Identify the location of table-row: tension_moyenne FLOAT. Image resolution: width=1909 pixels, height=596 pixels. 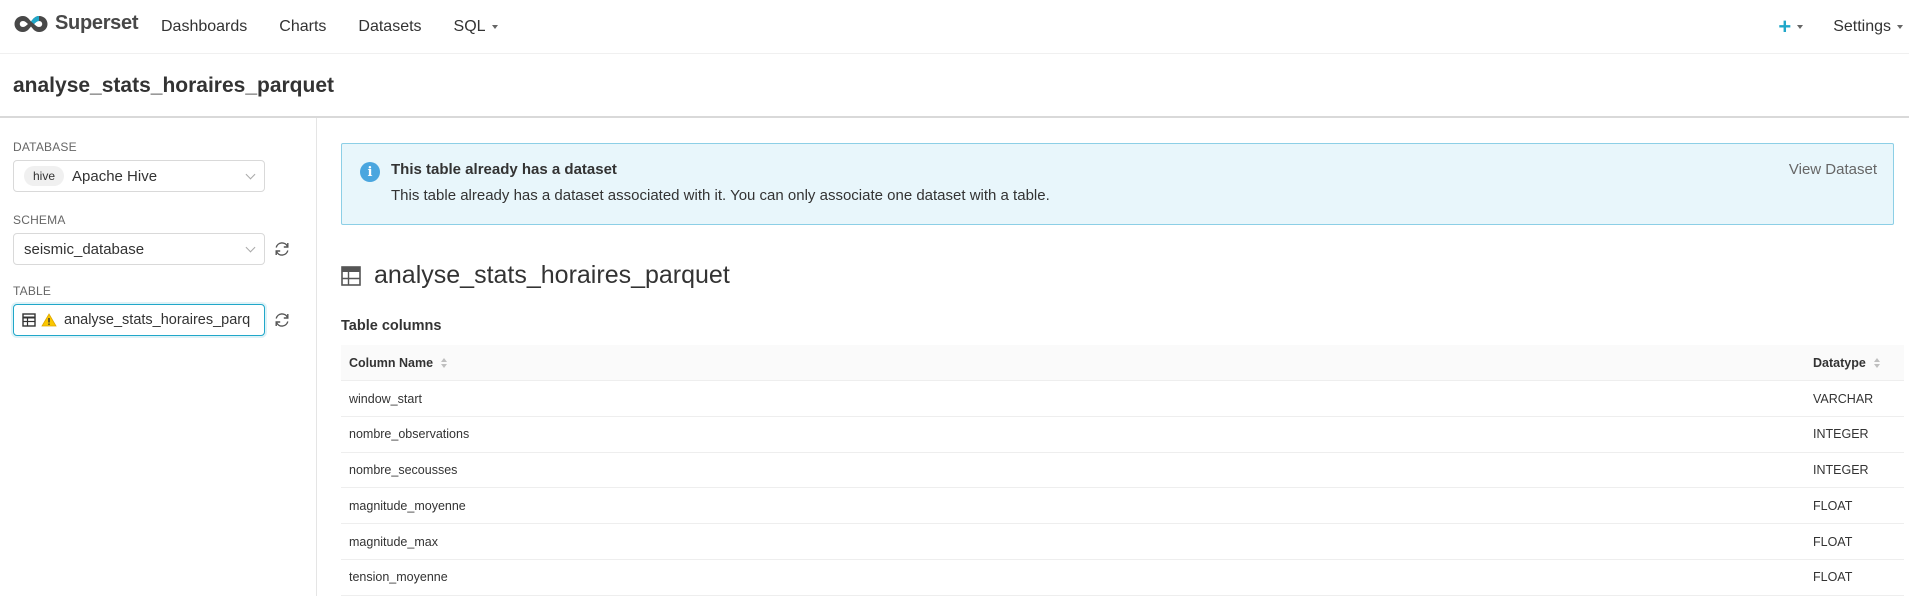
(1122, 577).